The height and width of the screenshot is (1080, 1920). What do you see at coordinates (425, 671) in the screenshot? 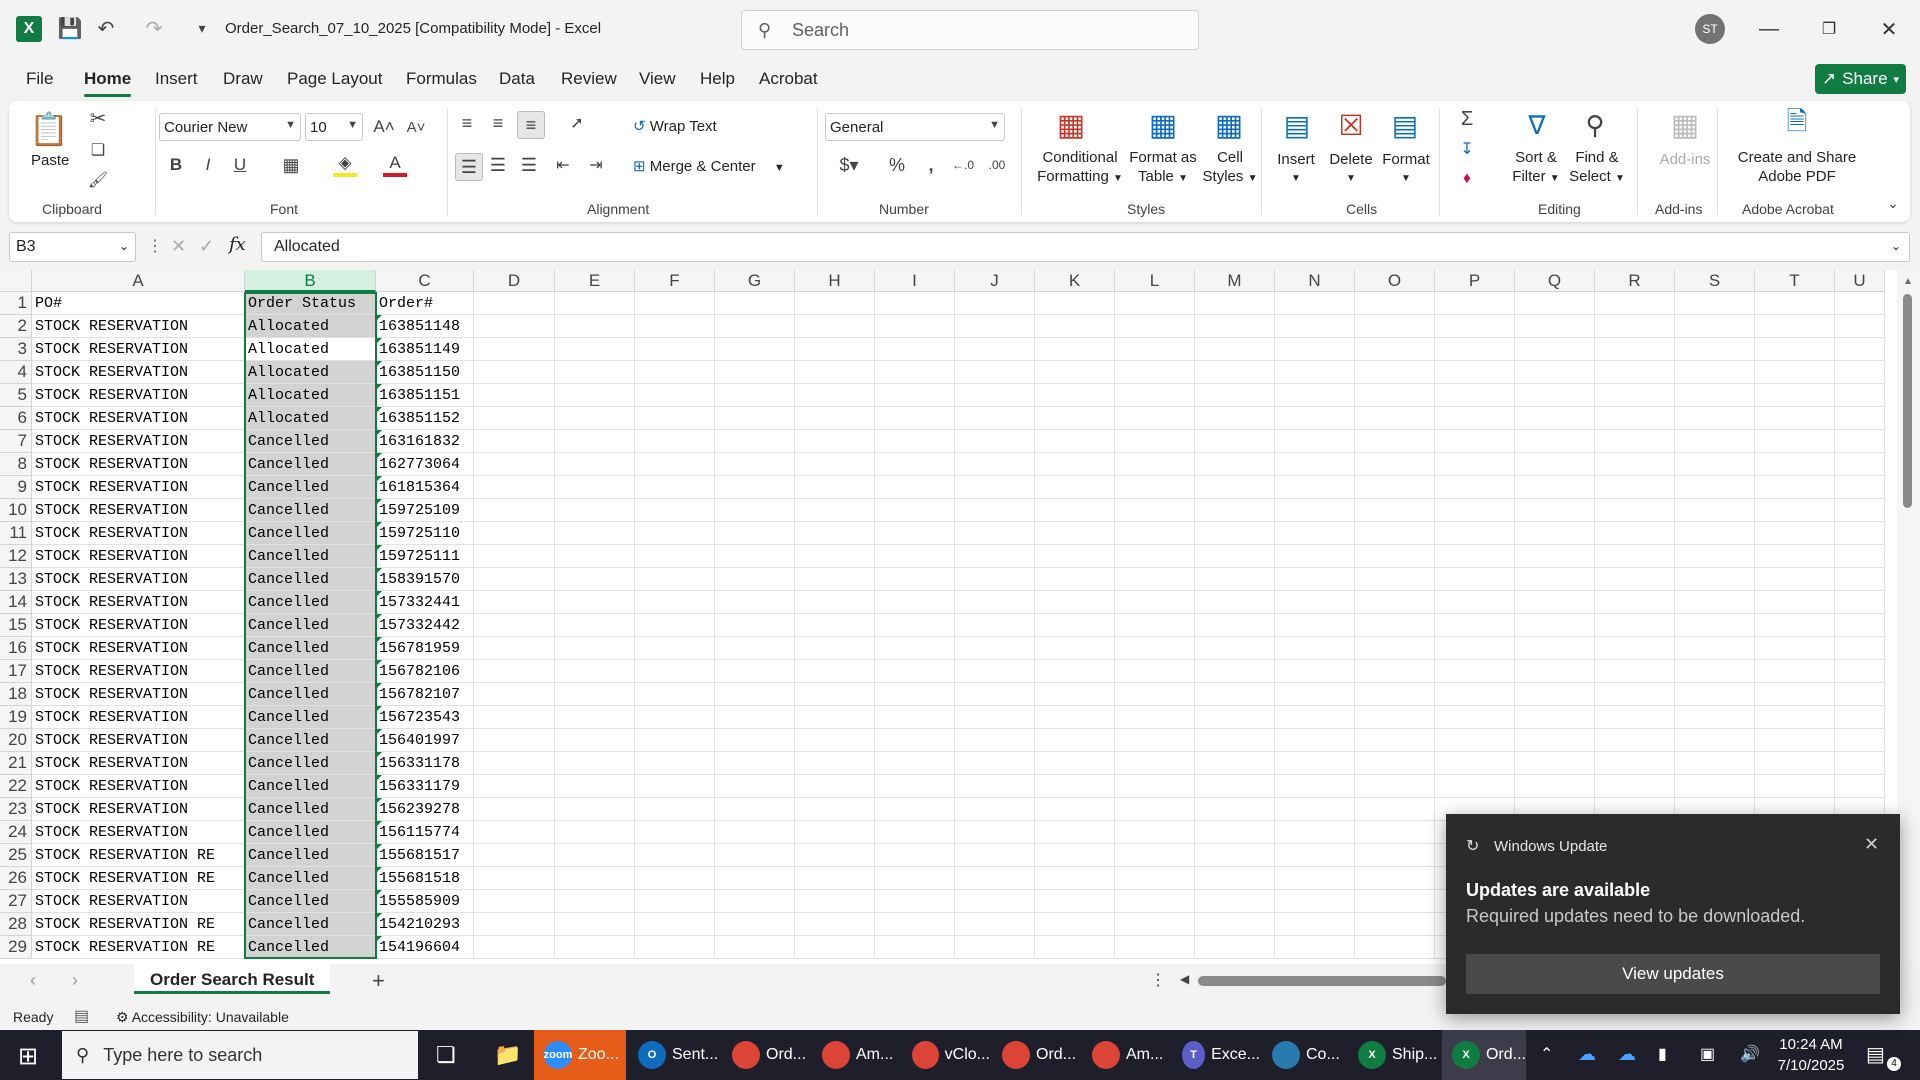
I see `table-cell: 156782106` at bounding box center [425, 671].